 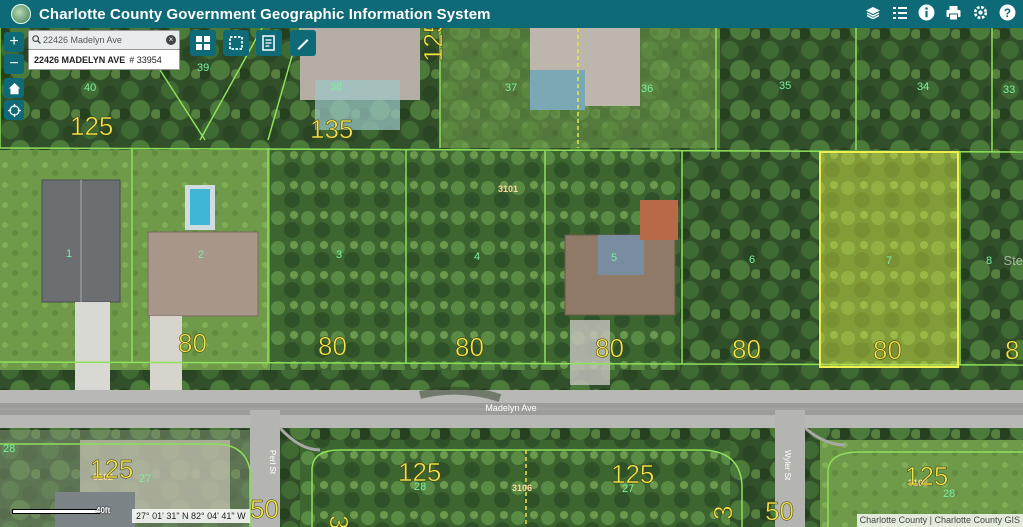 What do you see at coordinates (614, 258) in the screenshot?
I see `lot-number: 5` at bounding box center [614, 258].